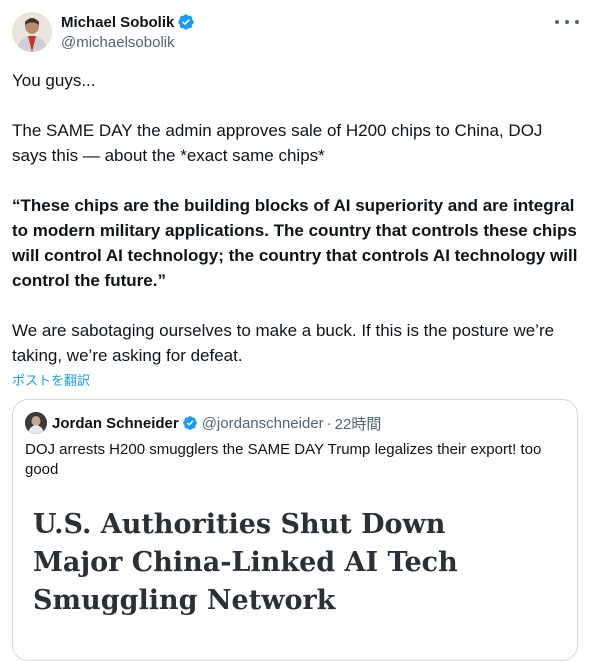  I want to click on quoted-author-handle: @jordanschneider, so click(262, 423).